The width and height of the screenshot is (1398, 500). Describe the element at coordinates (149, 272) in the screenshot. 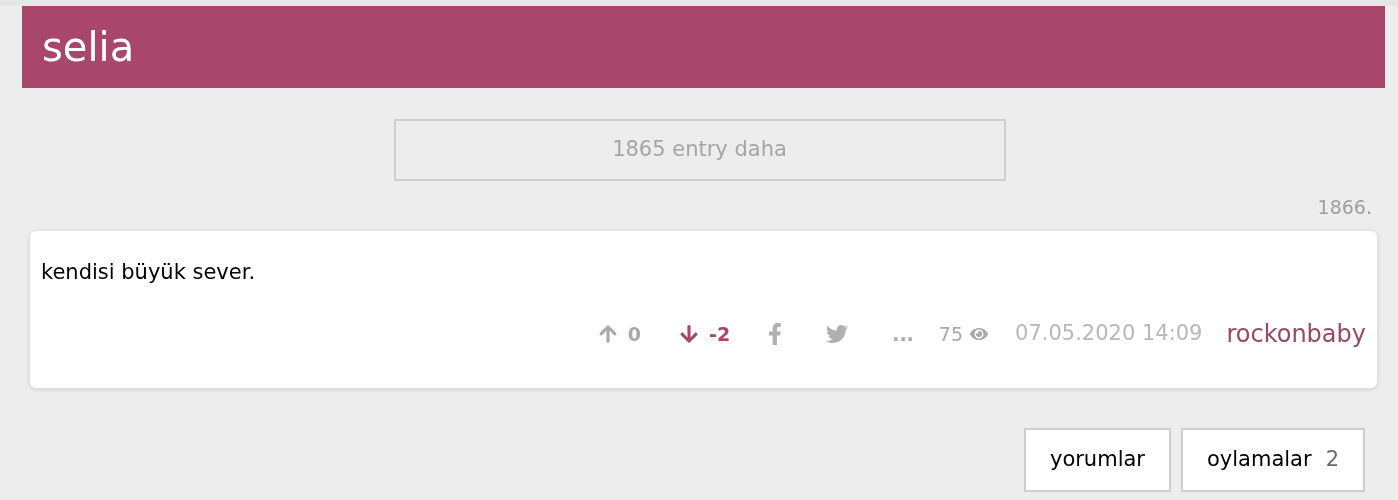

I see `entry-text: kendisi büyük sever.` at that location.